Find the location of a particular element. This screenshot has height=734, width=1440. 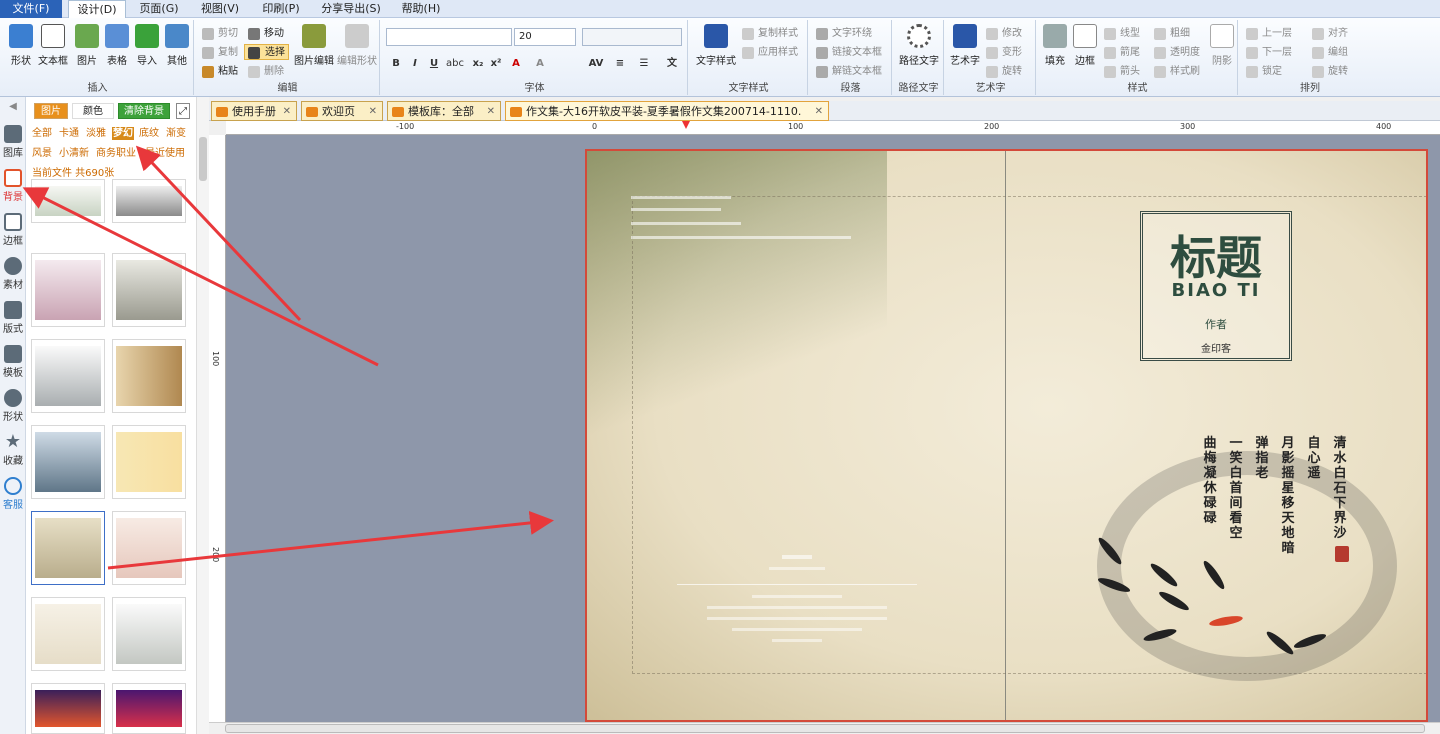

border-button: 边框 is located at coordinates (1085, 45).